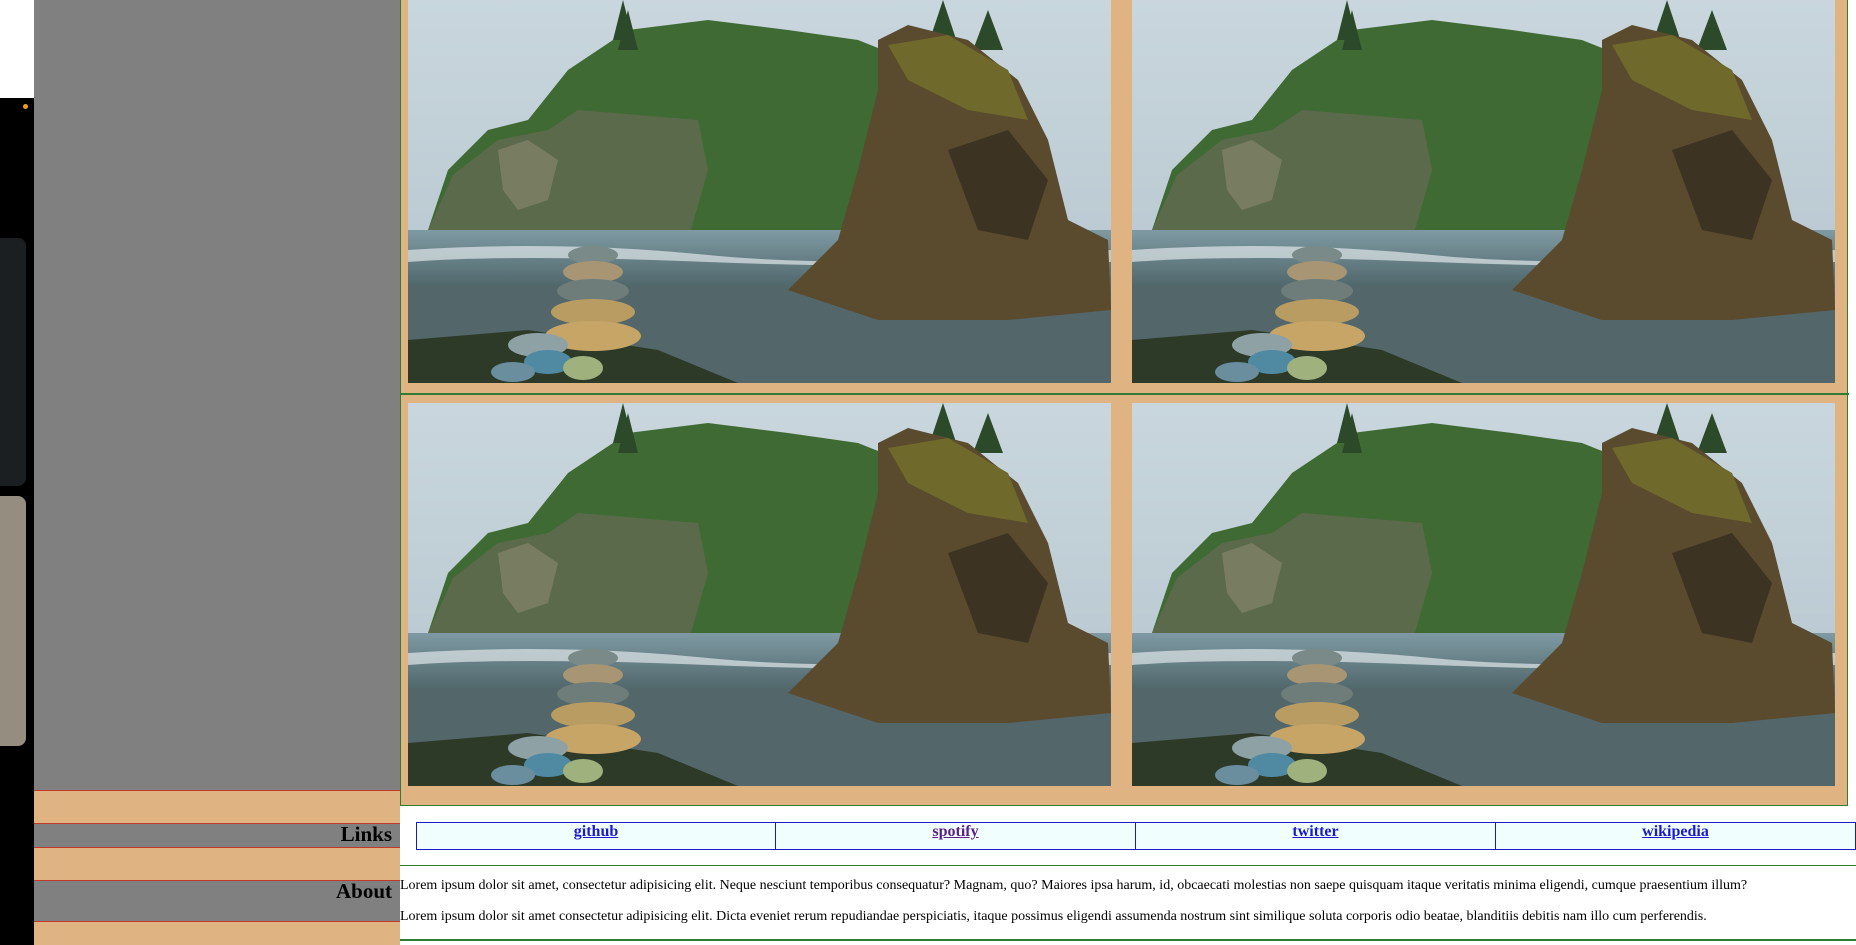 The height and width of the screenshot is (945, 1856). I want to click on sidebar-heading-links: Links, so click(366, 834).